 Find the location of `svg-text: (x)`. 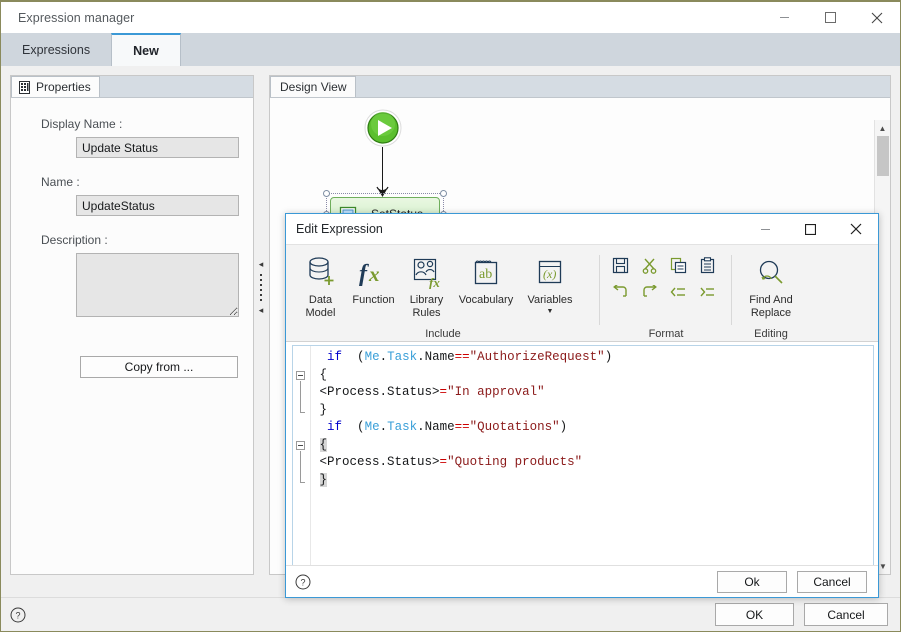

svg-text: (x) is located at coordinates (549, 274).